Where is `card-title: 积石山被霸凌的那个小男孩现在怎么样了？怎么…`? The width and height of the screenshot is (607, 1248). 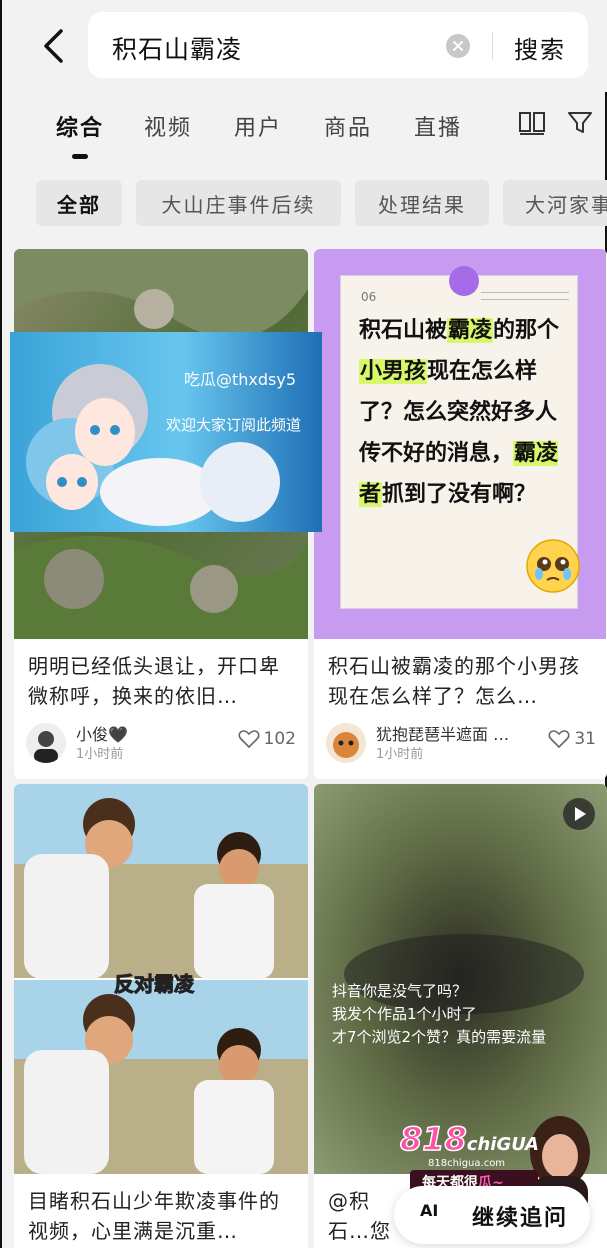 card-title: 积石山被霸凌的那个小男孩现在怎么样了？怎么… is located at coordinates (454, 681).